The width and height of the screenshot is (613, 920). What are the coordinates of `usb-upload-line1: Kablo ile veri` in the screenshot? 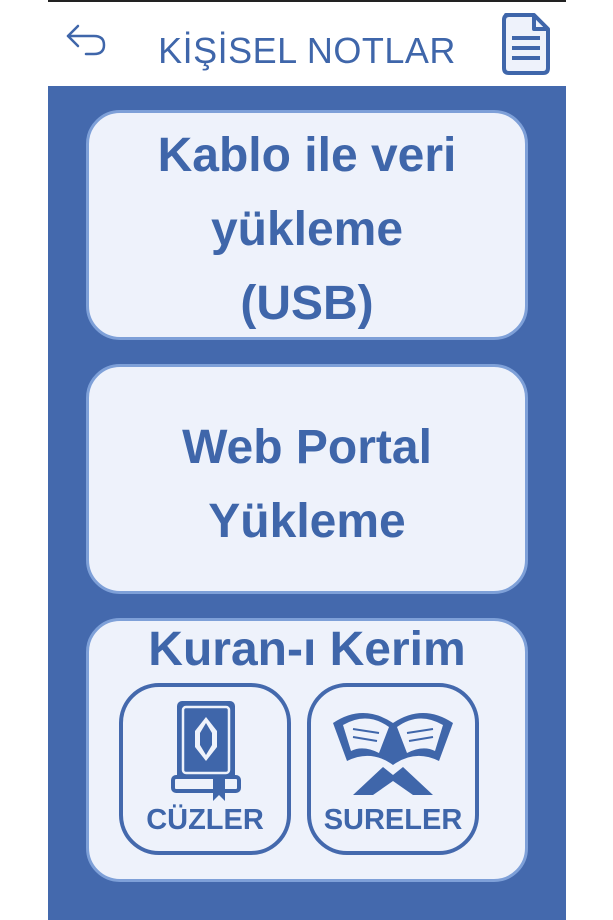 It's located at (307, 155).